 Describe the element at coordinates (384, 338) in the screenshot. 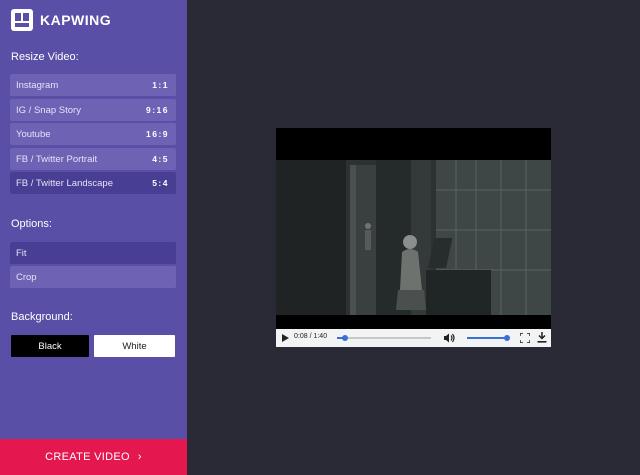

I see `progress-bar` at that location.